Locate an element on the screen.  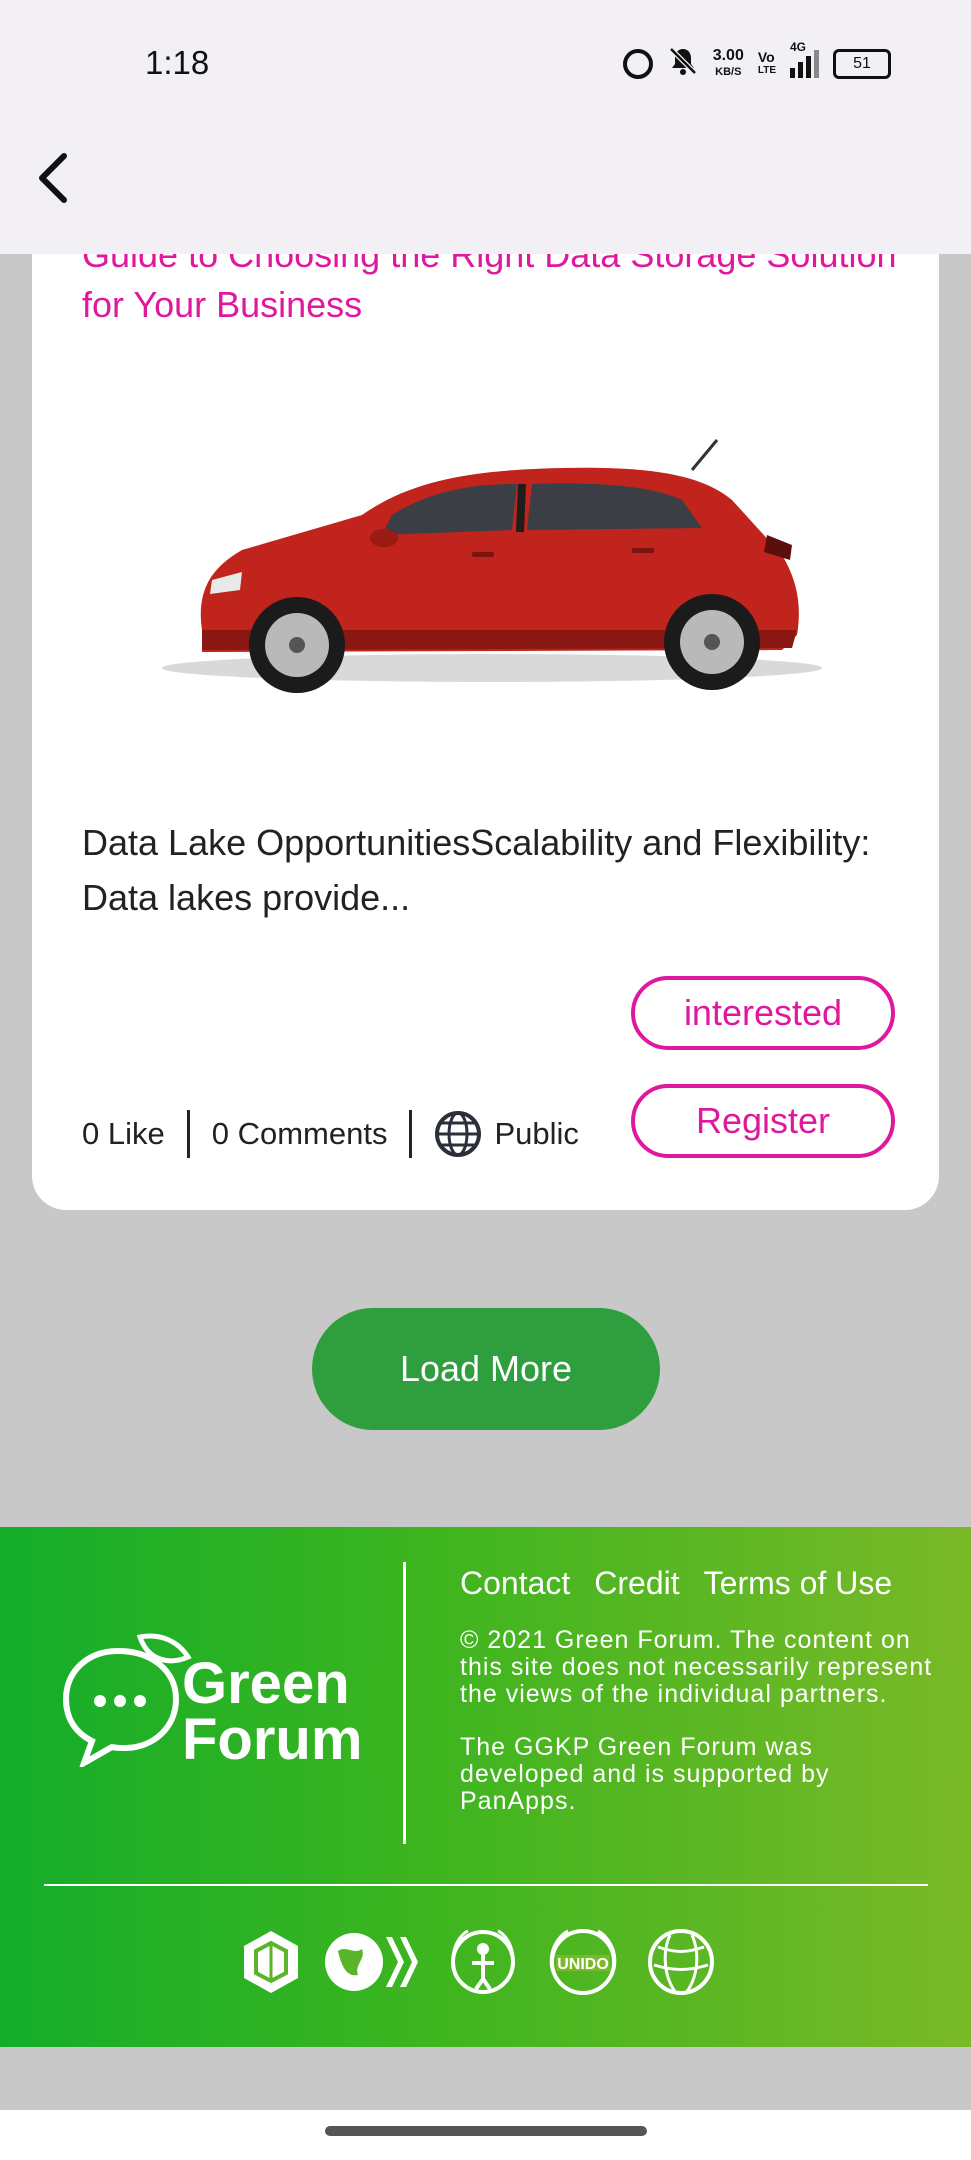
logo-text-forum: Forum is located at coordinates (272, 1737).